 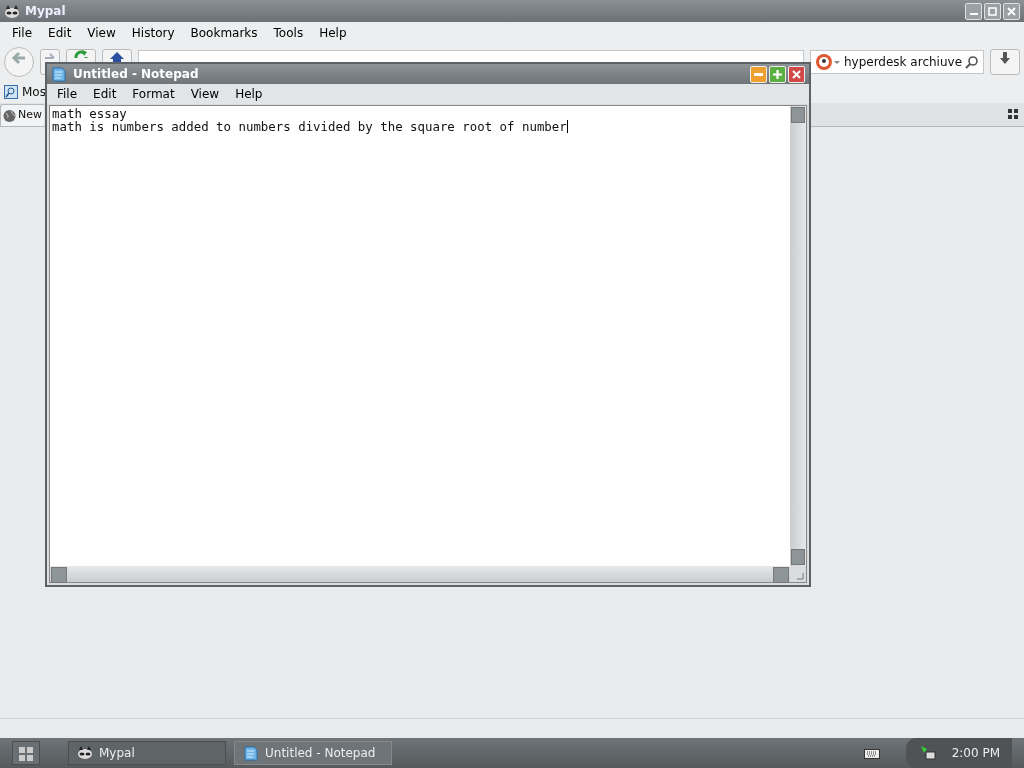 What do you see at coordinates (136, 74) in the screenshot?
I see `window-title: Untitled - Notepad` at bounding box center [136, 74].